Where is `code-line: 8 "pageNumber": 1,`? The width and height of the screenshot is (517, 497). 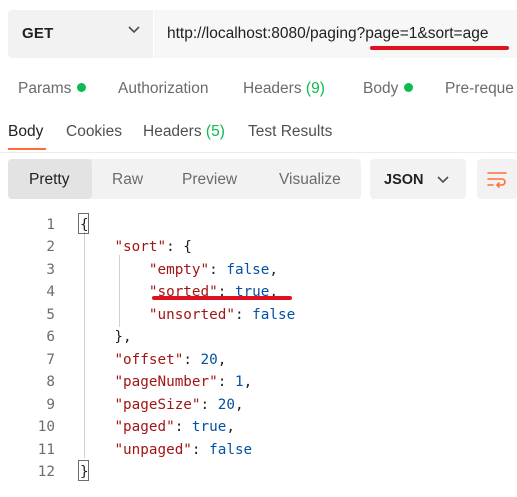 code-line: 8 "pageNumber": 1, is located at coordinates (258, 382).